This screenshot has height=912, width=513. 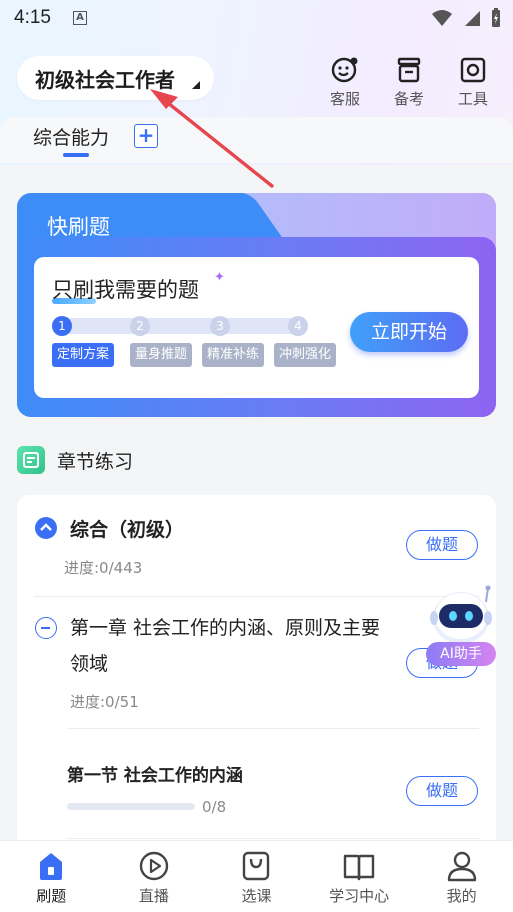 I want to click on chapter-progress: 进度:0/51, so click(x=104, y=702).